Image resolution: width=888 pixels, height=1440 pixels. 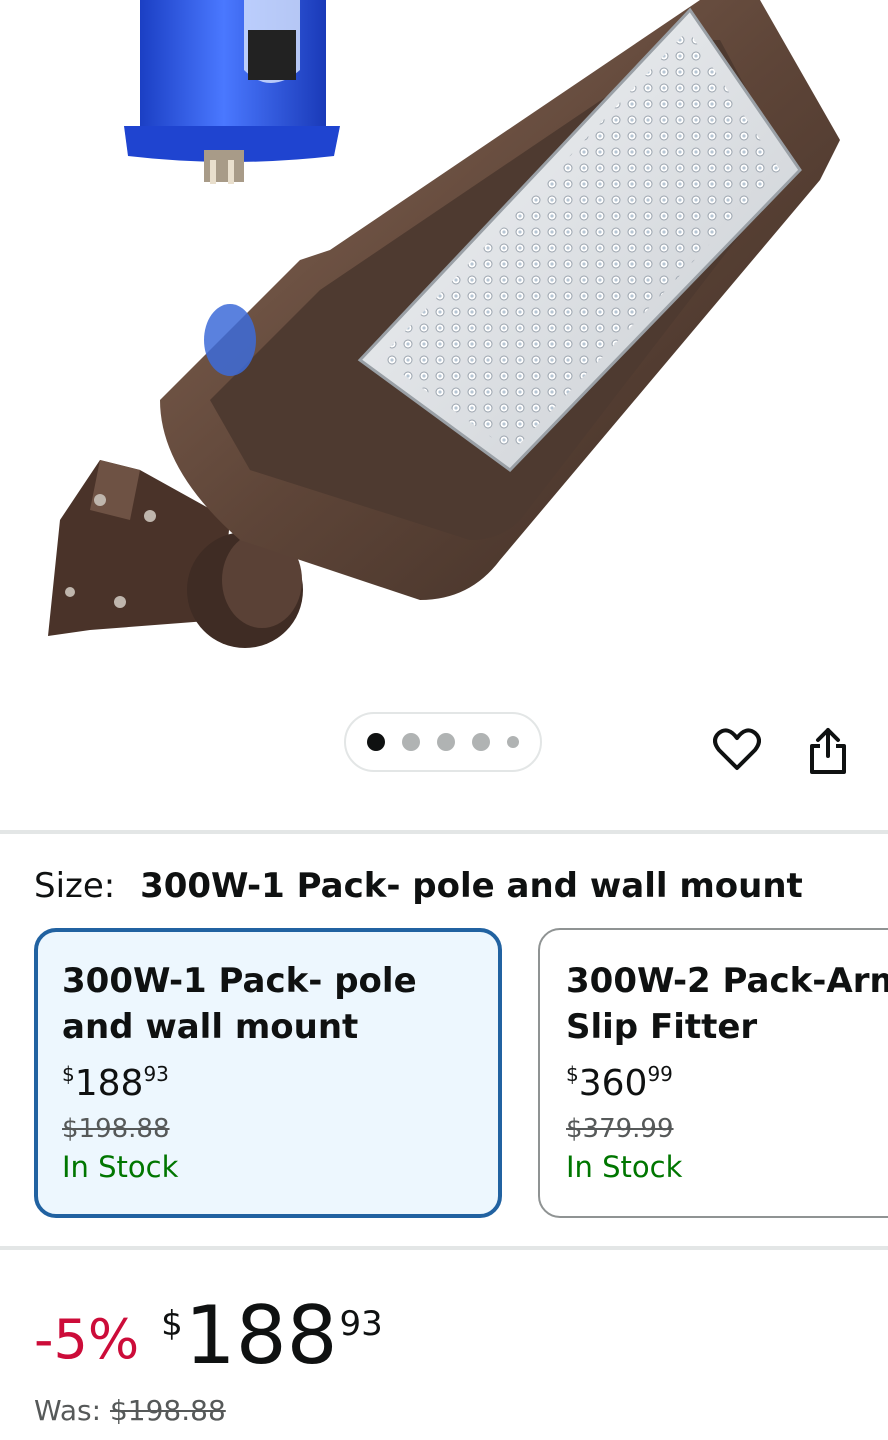 I want to click on image-carousel-indicator, so click(x=443, y=742).